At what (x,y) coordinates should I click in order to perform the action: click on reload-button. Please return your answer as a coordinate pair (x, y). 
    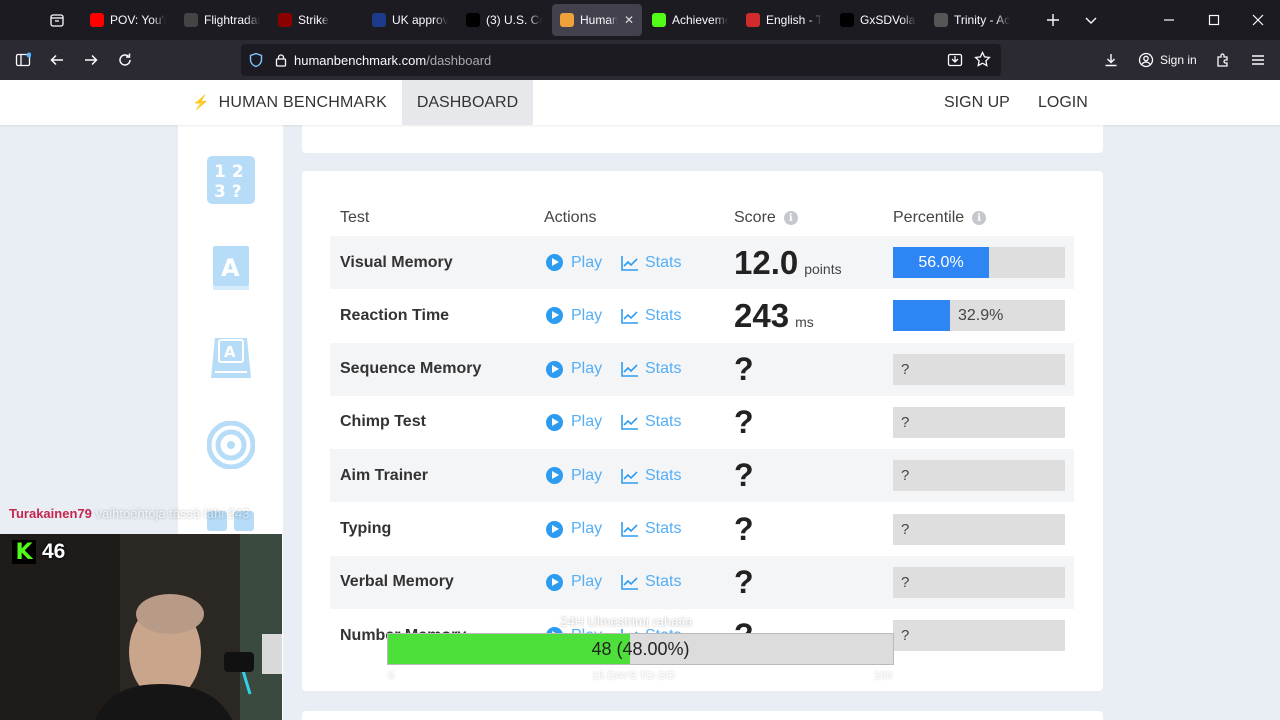
    Looking at the image, I should click on (125, 60).